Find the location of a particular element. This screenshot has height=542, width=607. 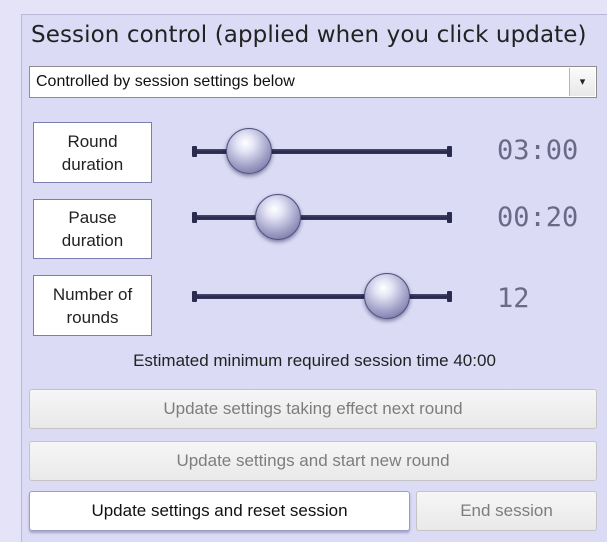

pause-duration-label-text: Pause duration is located at coordinates (92, 229).